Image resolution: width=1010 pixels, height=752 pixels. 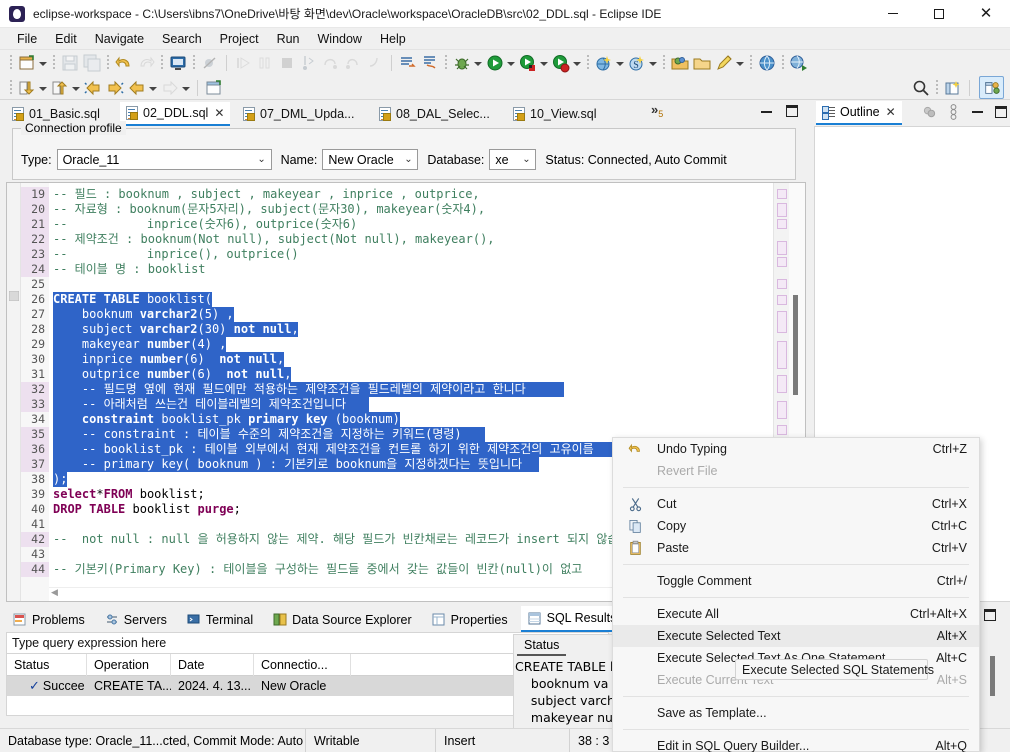 I want to click on new-sql-scrapbook-dropdown-arrow, so click(x=652, y=63).